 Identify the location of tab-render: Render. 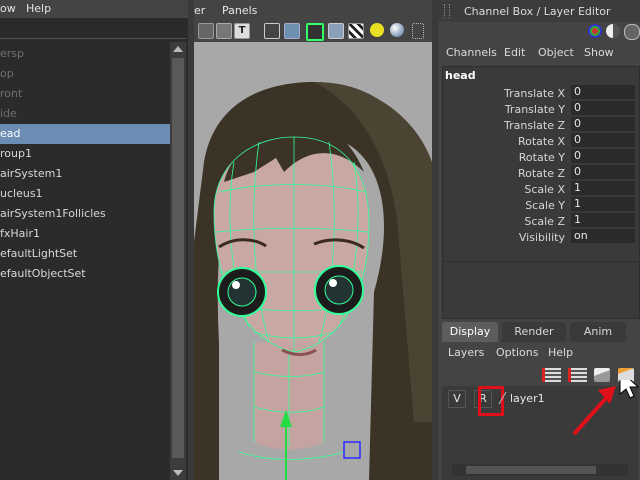
(534, 332).